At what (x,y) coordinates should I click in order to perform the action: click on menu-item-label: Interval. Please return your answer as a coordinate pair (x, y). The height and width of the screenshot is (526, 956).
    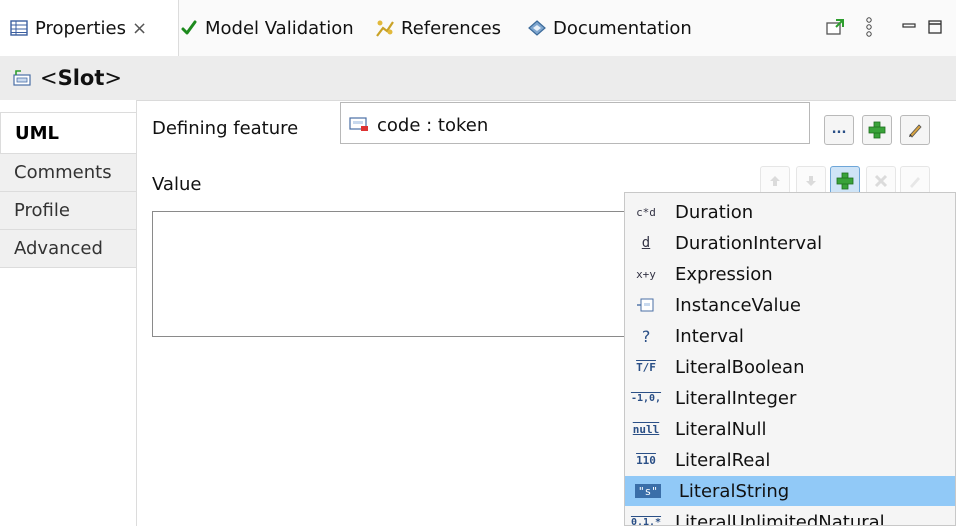
    Looking at the image, I should click on (709, 336).